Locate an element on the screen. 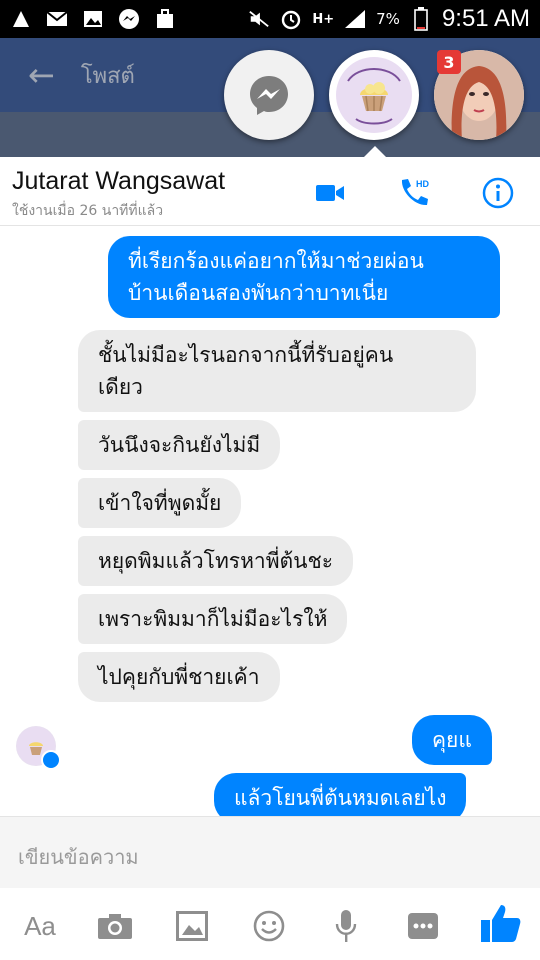  mute-icon is located at coordinates (259, 19).